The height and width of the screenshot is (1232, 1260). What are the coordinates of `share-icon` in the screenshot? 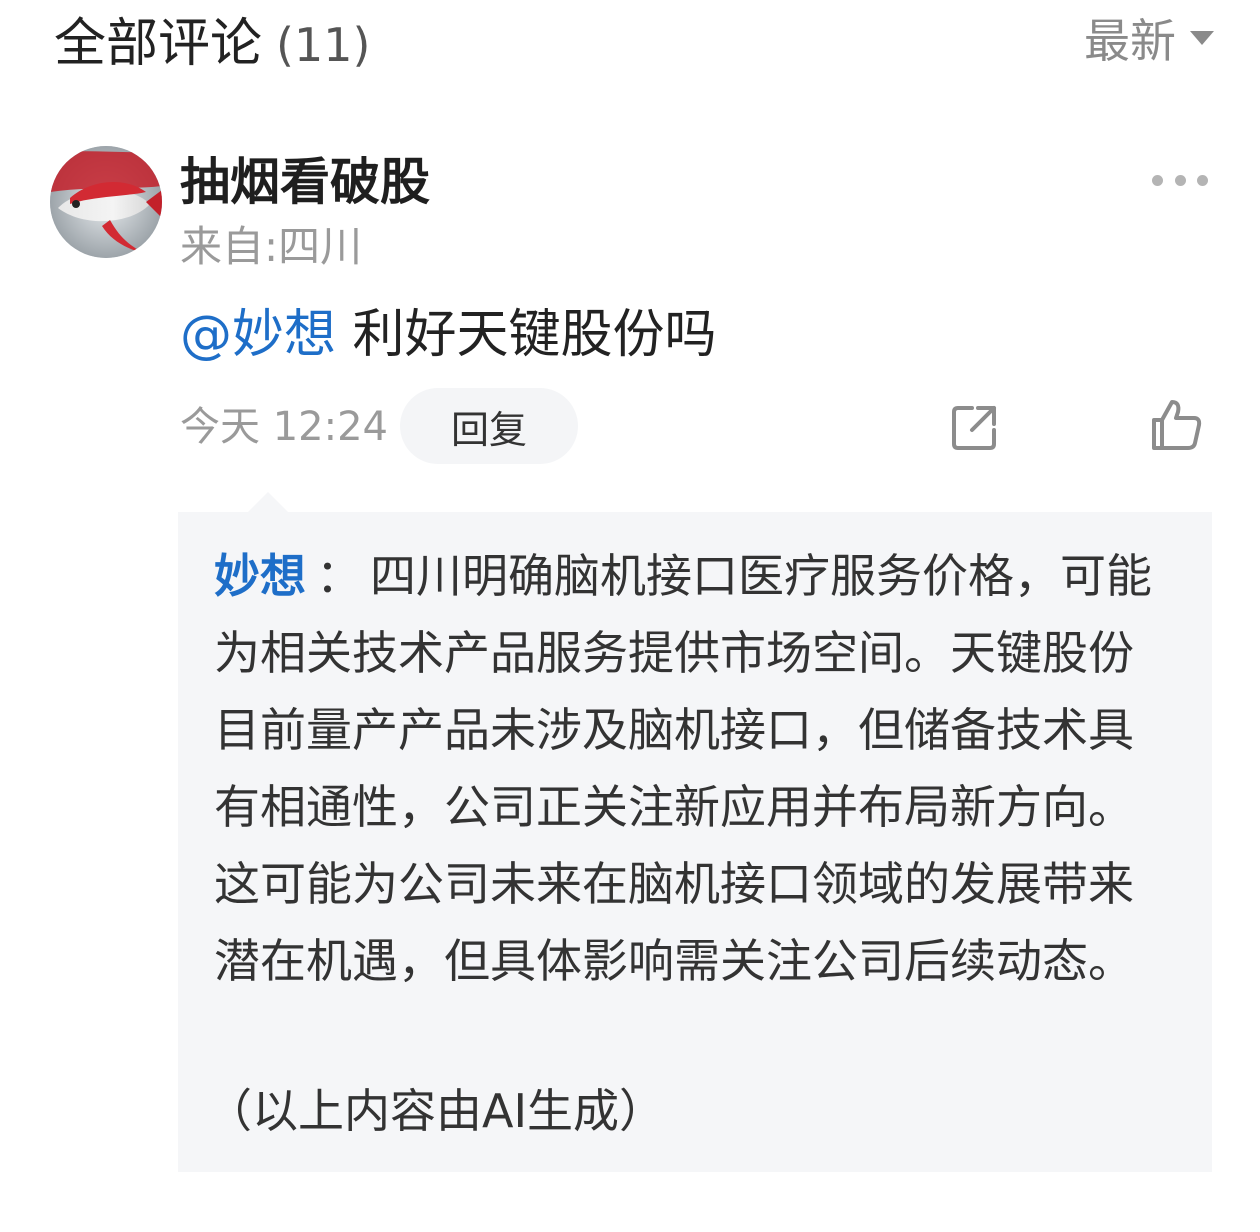 It's located at (975, 427).